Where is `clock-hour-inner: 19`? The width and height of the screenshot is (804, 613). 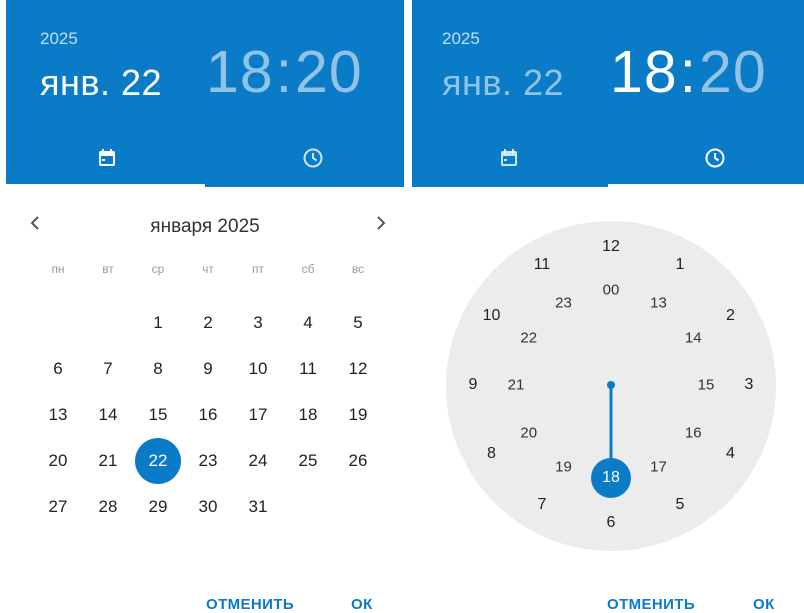
clock-hour-inner: 19 is located at coordinates (563, 467).